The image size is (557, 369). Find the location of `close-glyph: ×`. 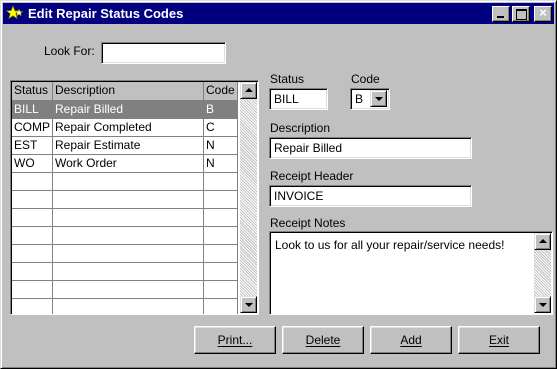

close-glyph: × is located at coordinates (543, 12).